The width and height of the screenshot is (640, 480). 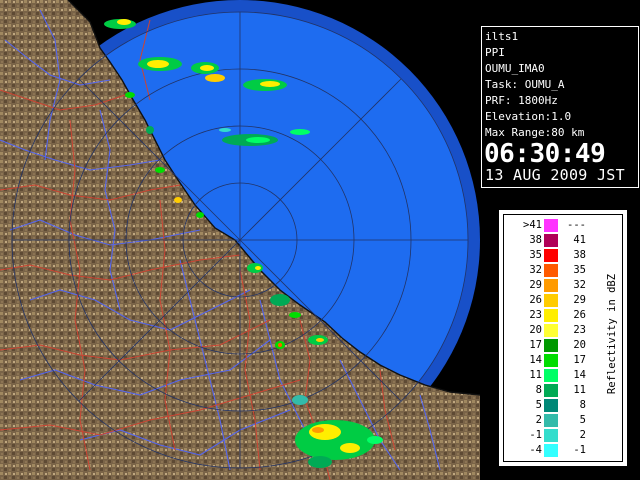 I want to click on info-scan-type: PPI, so click(x=495, y=52).